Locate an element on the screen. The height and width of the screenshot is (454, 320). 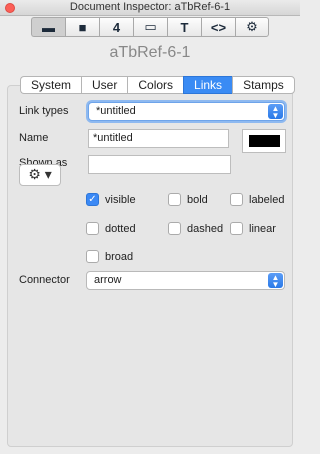
color-swatch is located at coordinates (264, 141).